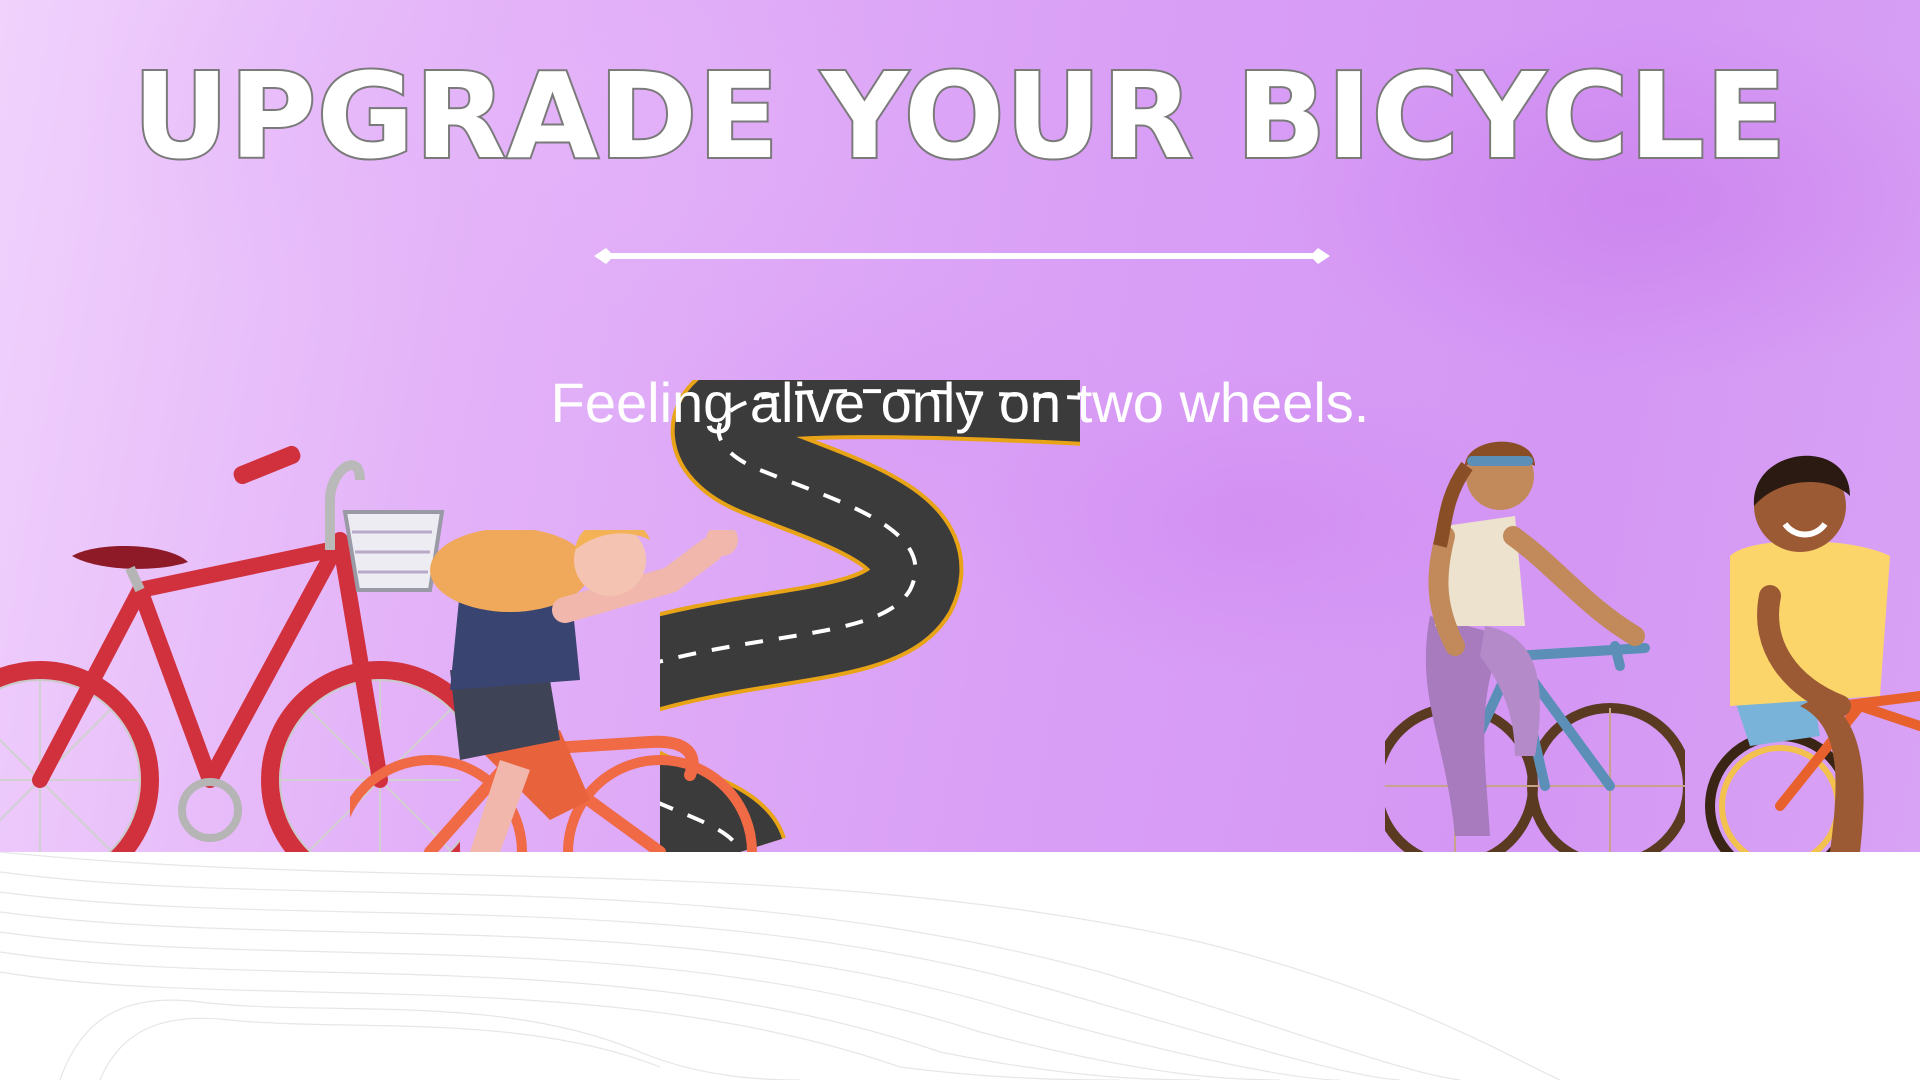 This screenshot has height=1080, width=1920. What do you see at coordinates (1535, 646) in the screenshot?
I see `woman-cyclist-icon` at bounding box center [1535, 646].